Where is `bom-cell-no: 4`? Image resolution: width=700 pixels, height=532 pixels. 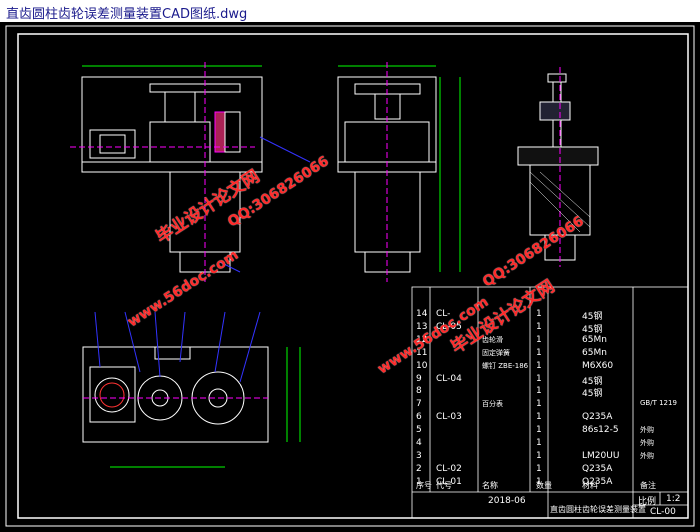
bom-cell-no: 4 is located at coordinates (419, 443).